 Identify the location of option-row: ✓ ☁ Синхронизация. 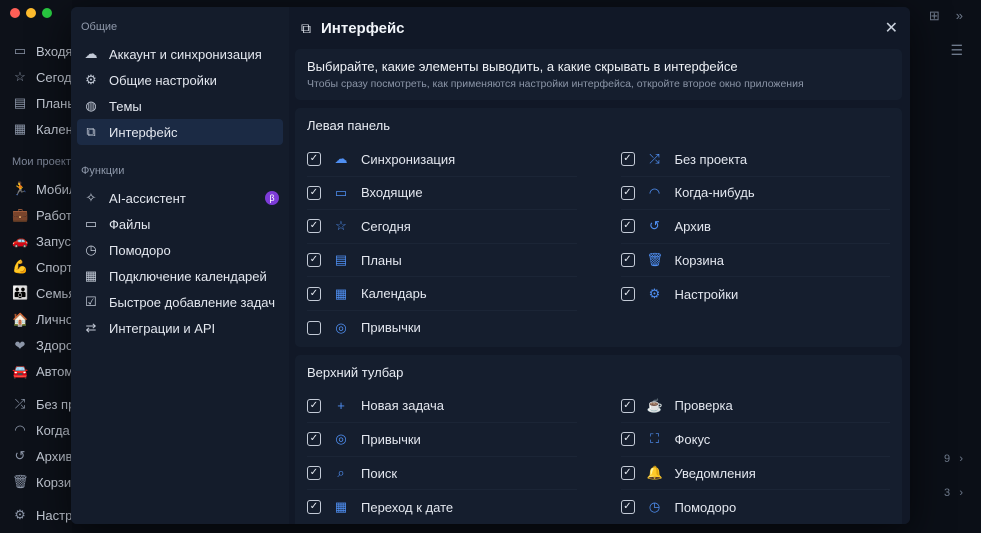
(442, 160).